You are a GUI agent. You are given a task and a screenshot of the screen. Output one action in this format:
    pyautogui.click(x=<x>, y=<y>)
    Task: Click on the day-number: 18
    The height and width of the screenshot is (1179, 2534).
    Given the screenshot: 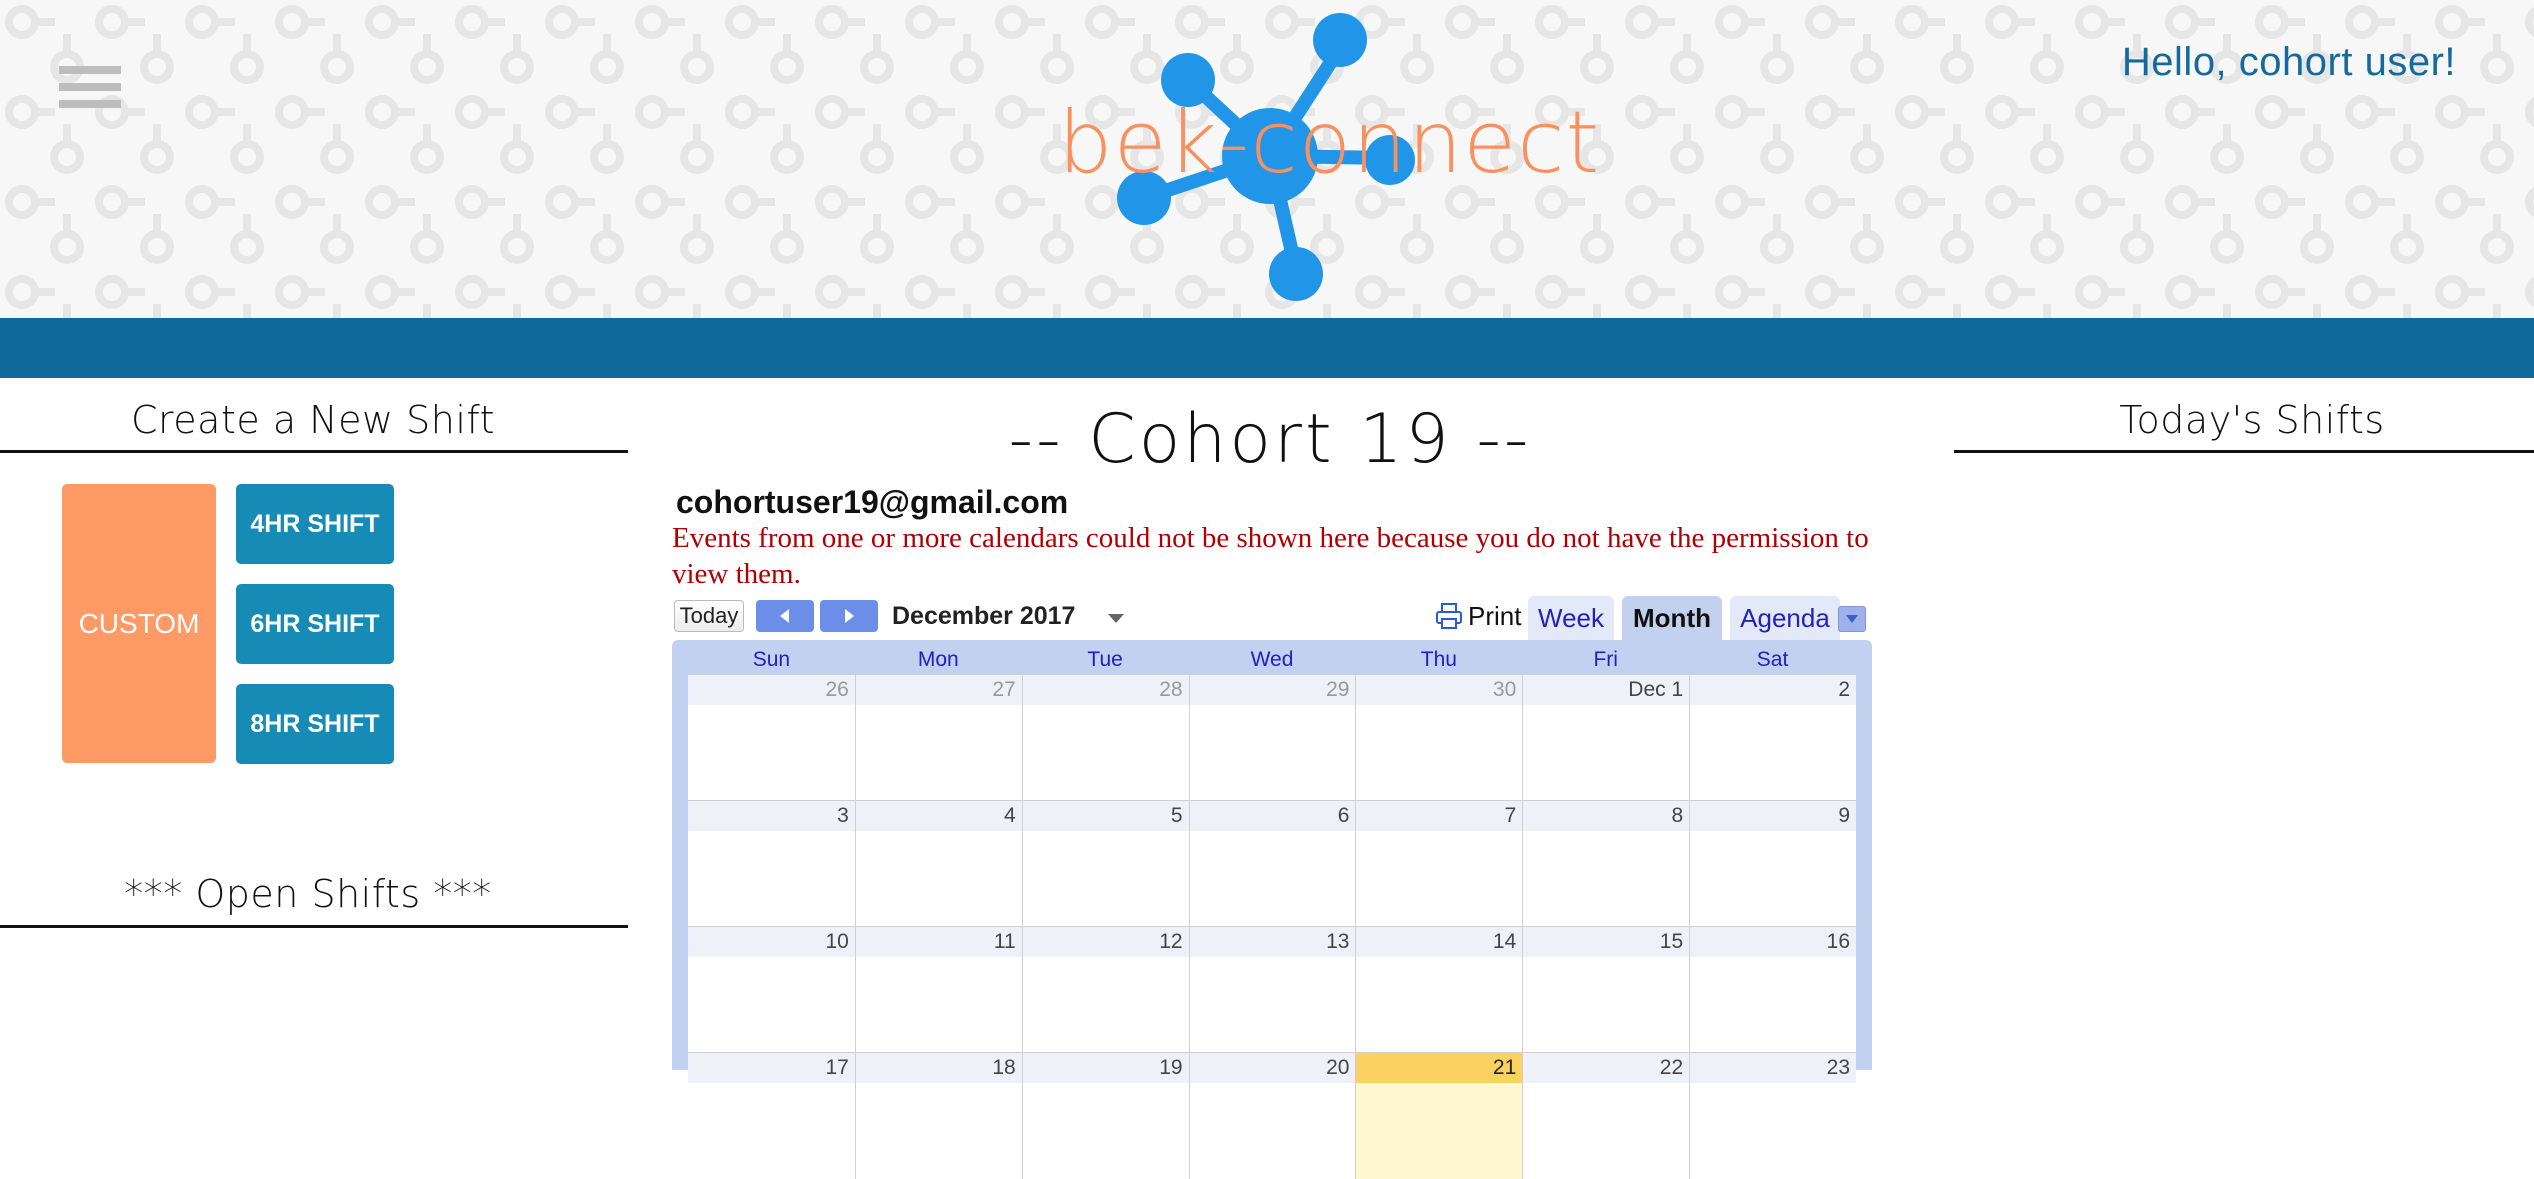 What is the action you would take?
    pyautogui.click(x=938, y=1068)
    